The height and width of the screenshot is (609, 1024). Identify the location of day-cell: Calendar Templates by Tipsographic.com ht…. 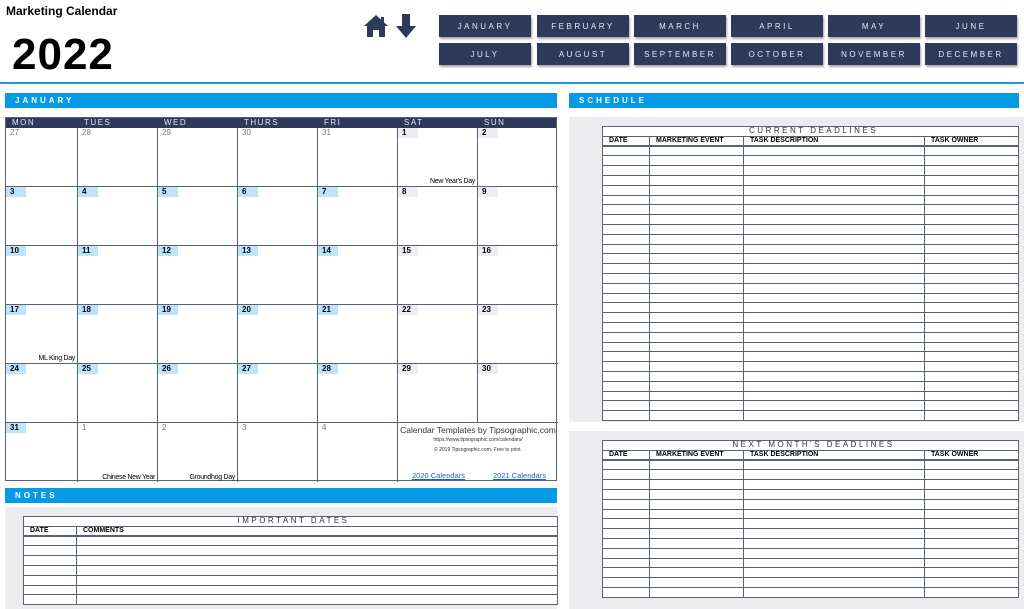
(478, 452).